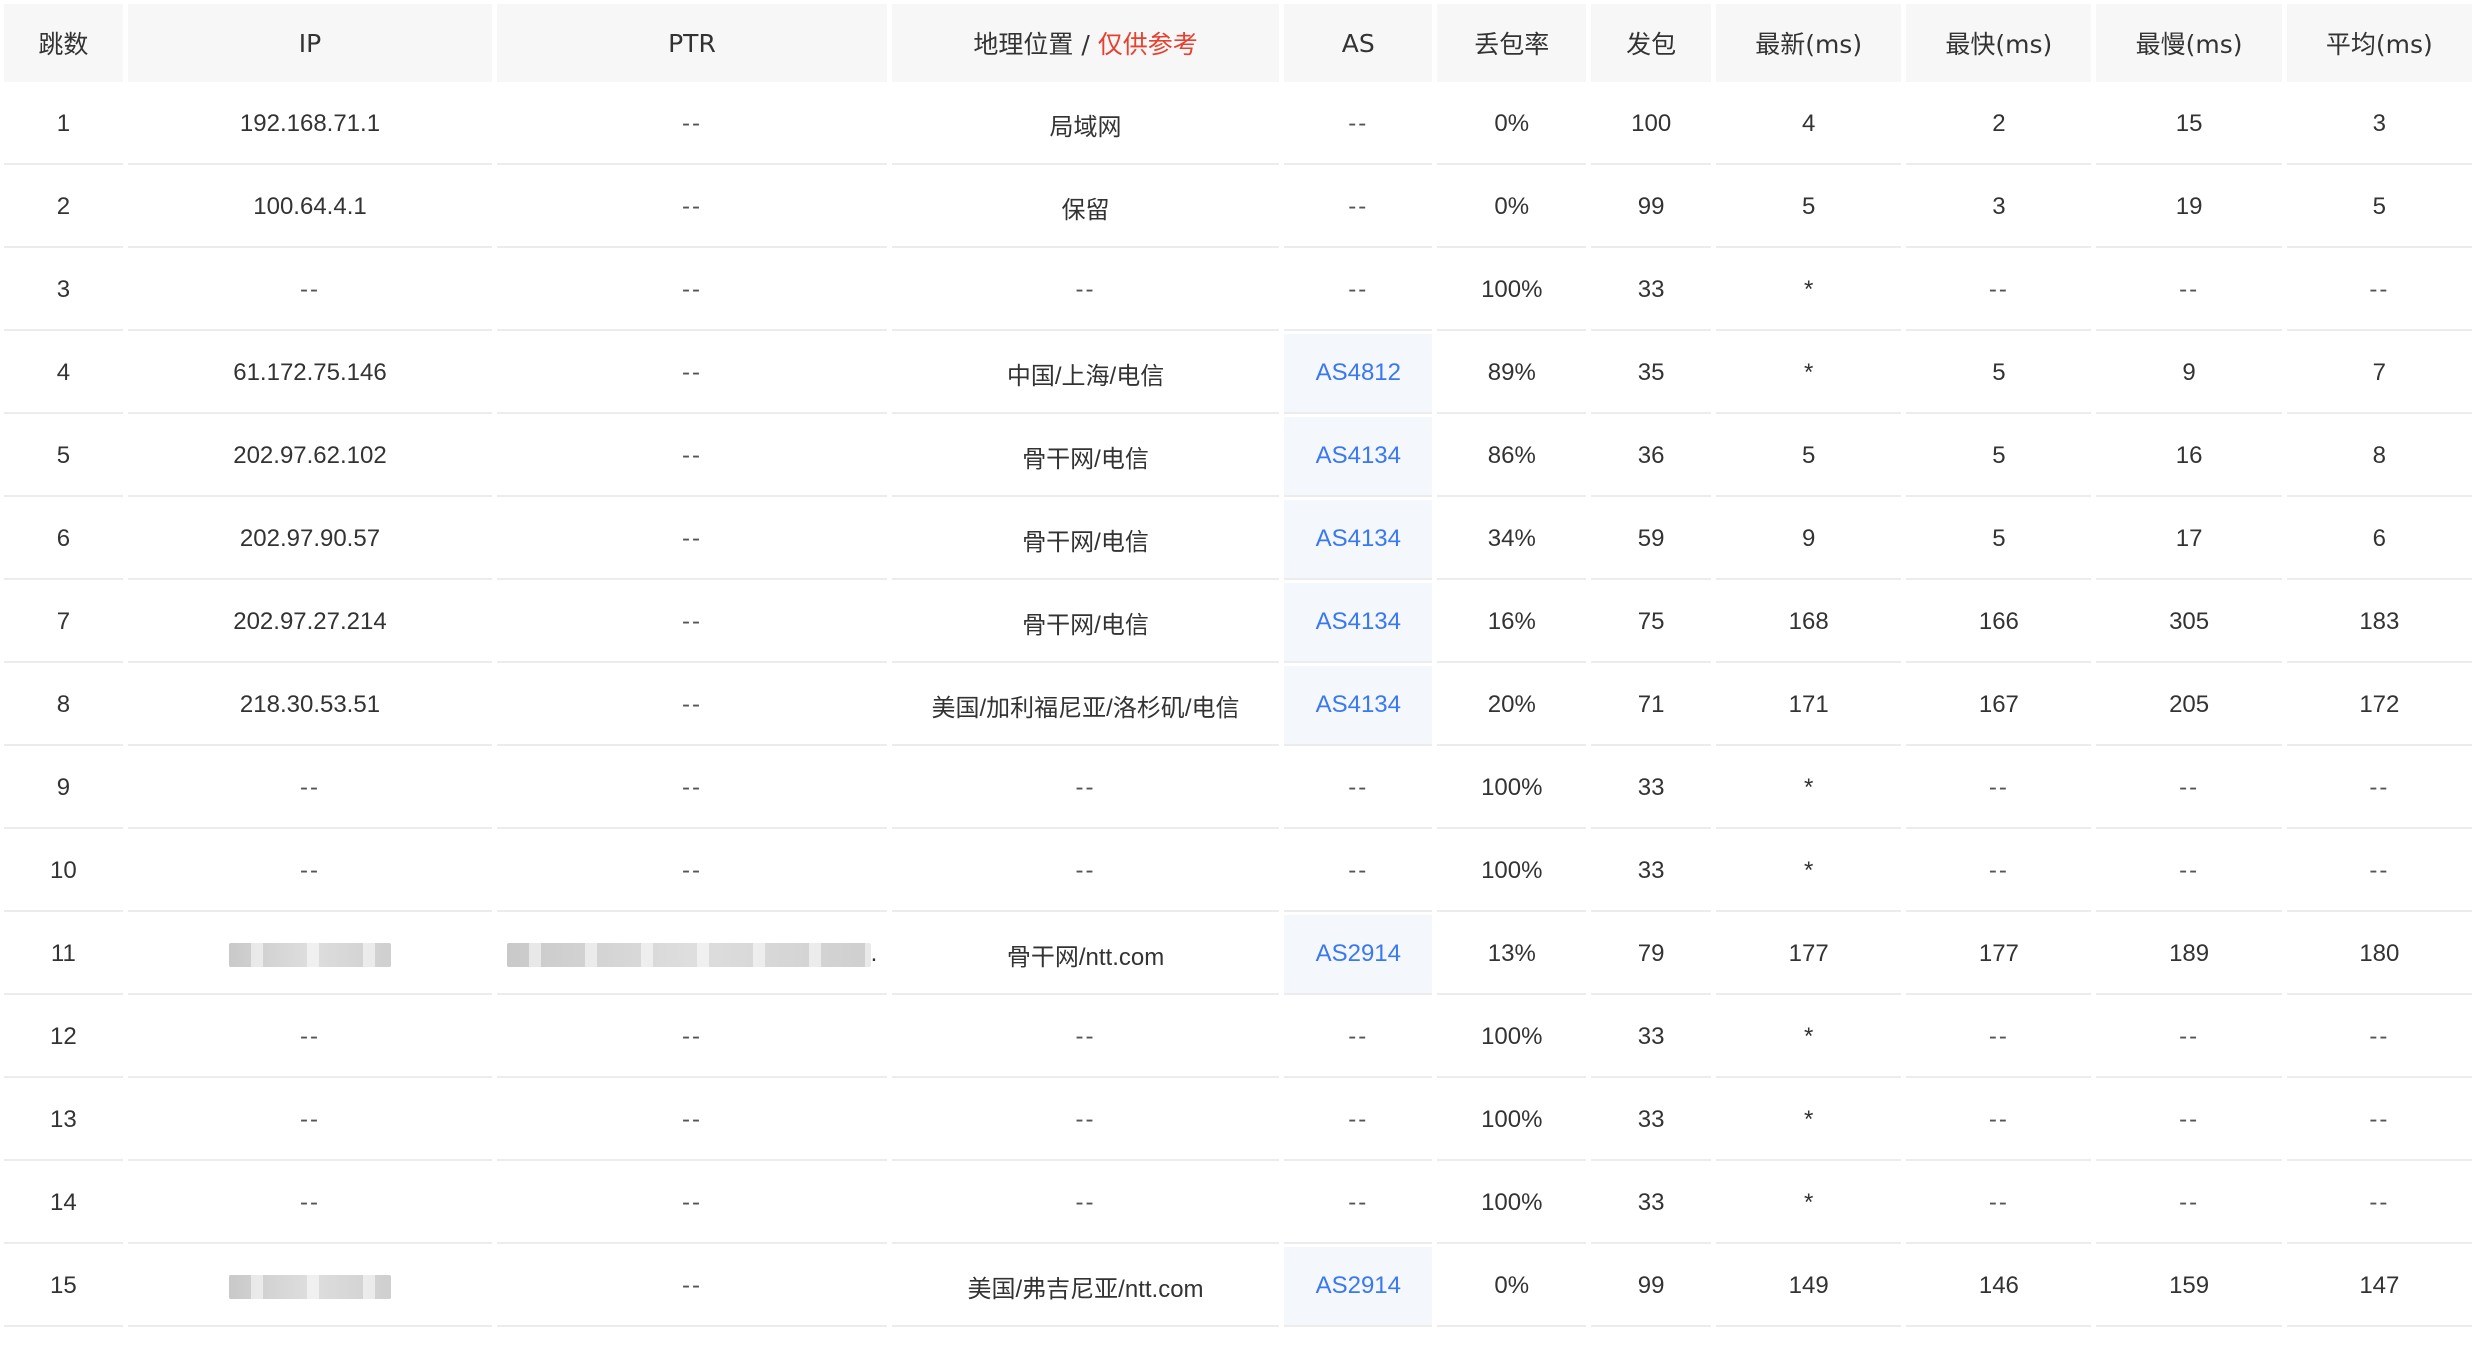  Describe the element at coordinates (63, 291) in the screenshot. I see `cell-hop: 3` at that location.